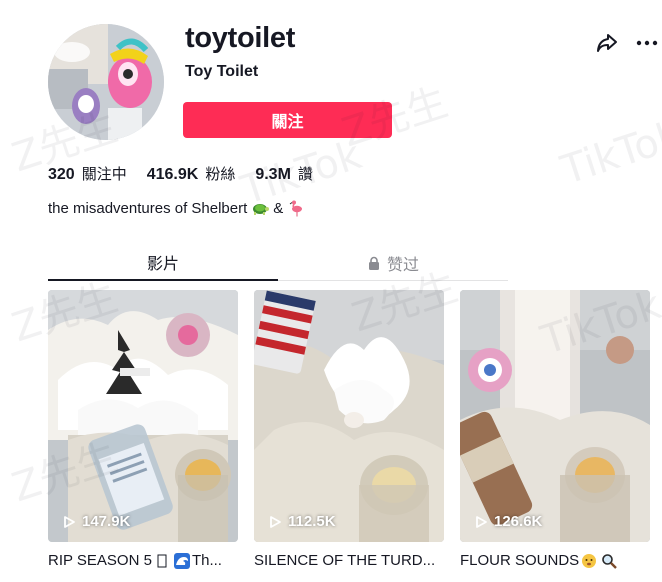  I want to click on stat-value: 9.3M, so click(273, 174).